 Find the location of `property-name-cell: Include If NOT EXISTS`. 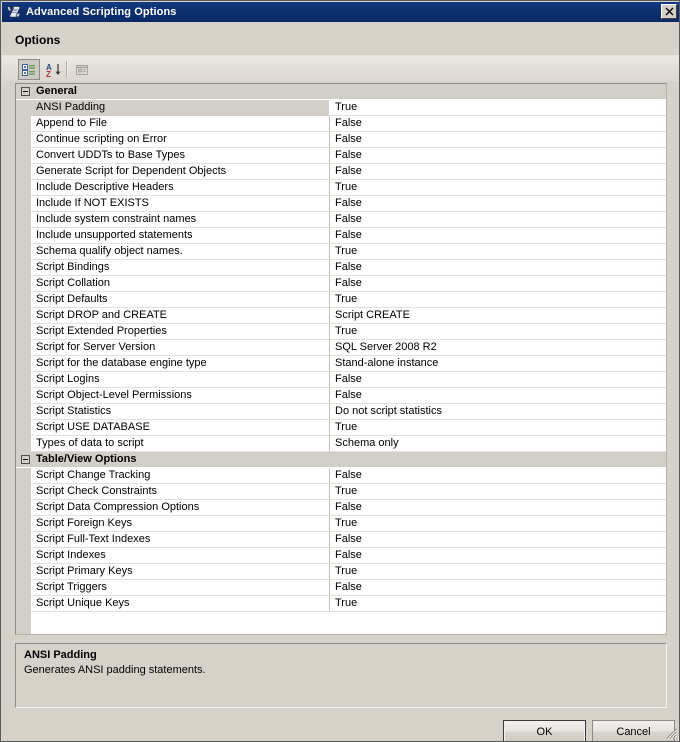

property-name-cell: Include If NOT EXISTS is located at coordinates (180, 204).